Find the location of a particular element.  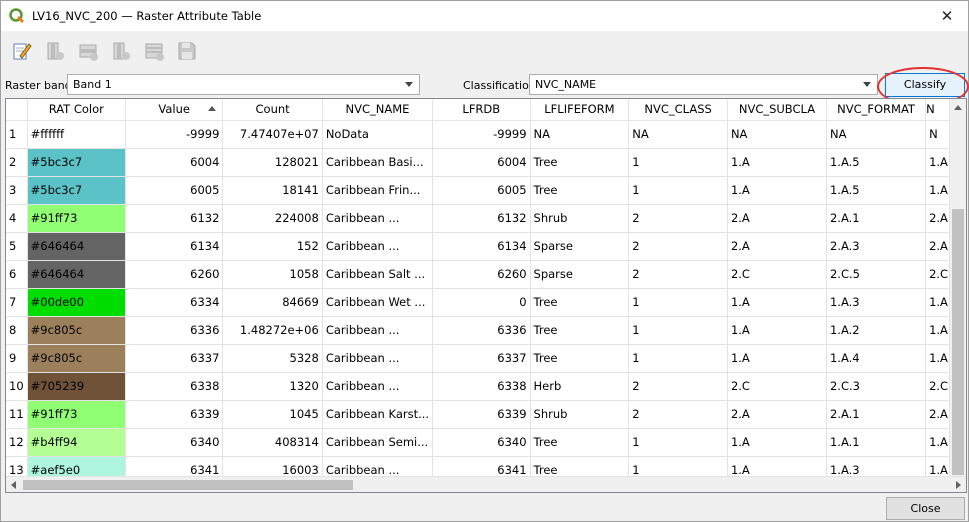

lflifeform-cell: Herb is located at coordinates (580, 386).